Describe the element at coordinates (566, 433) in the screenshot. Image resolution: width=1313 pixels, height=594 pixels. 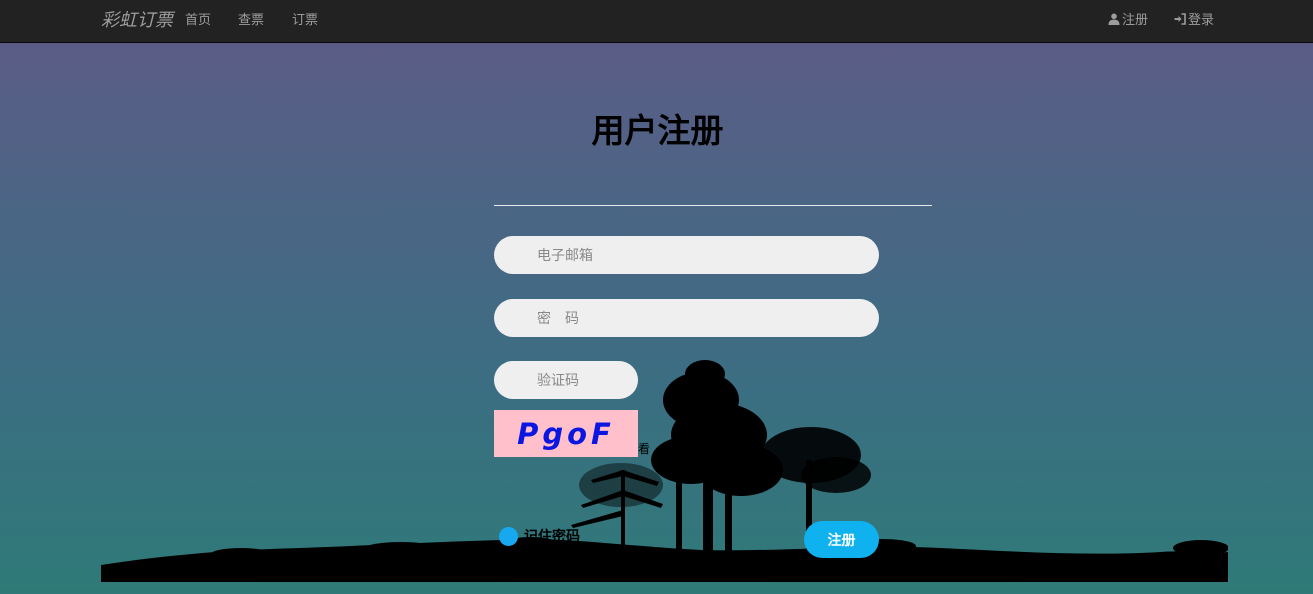
I see `captcha-image: PgoF` at that location.